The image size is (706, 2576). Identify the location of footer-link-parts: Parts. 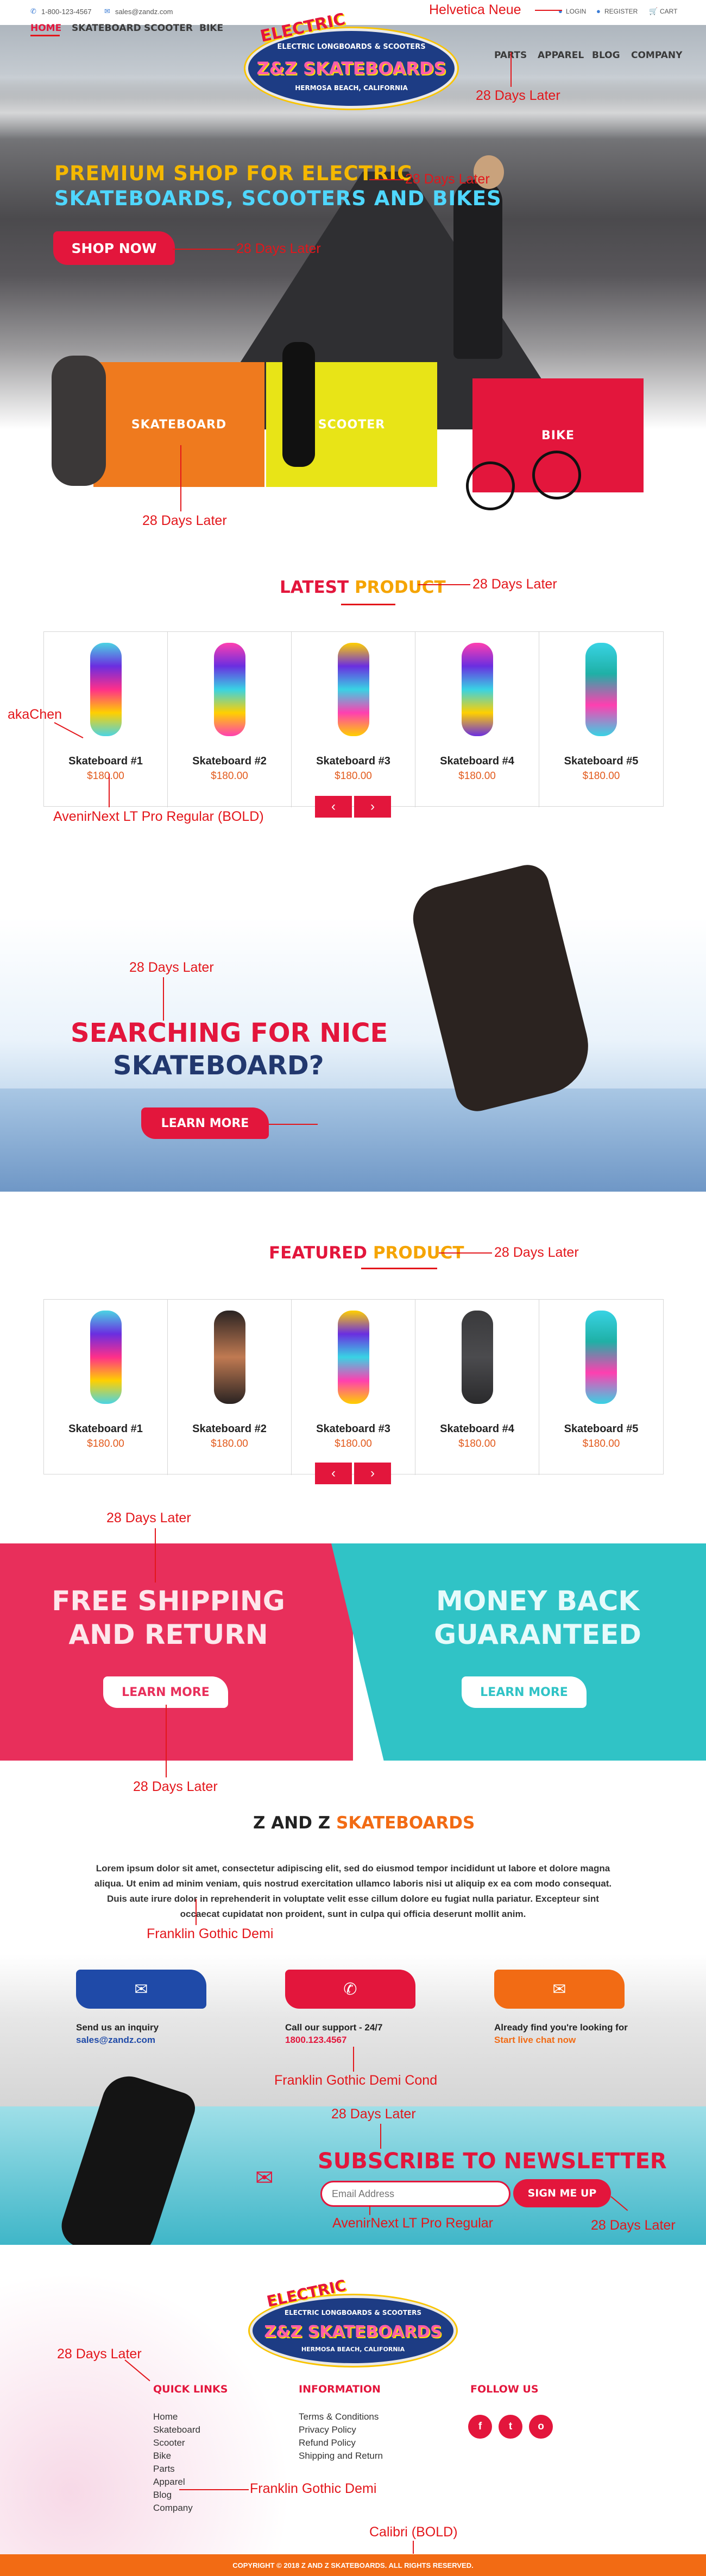
(177, 2469).